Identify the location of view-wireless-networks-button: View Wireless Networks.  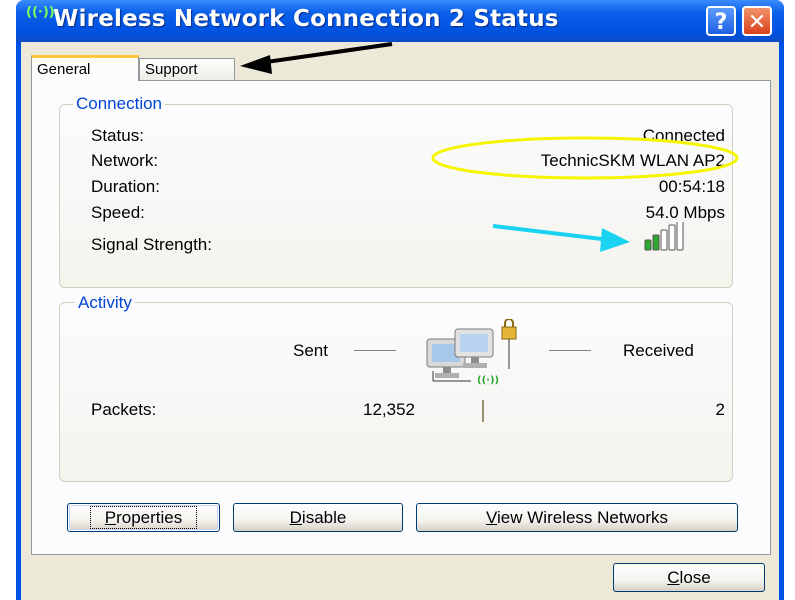
(577, 517).